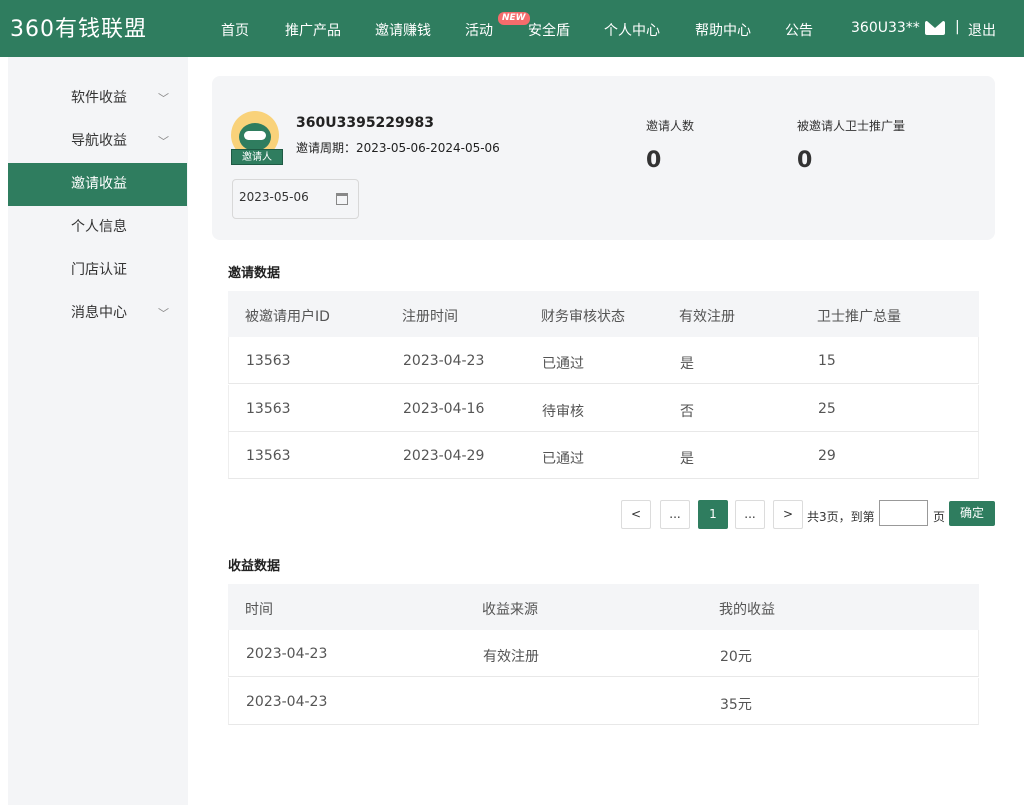 This screenshot has width=1024, height=805. What do you see at coordinates (78, 27) in the screenshot?
I see `site-logo: 360有钱联盟` at bounding box center [78, 27].